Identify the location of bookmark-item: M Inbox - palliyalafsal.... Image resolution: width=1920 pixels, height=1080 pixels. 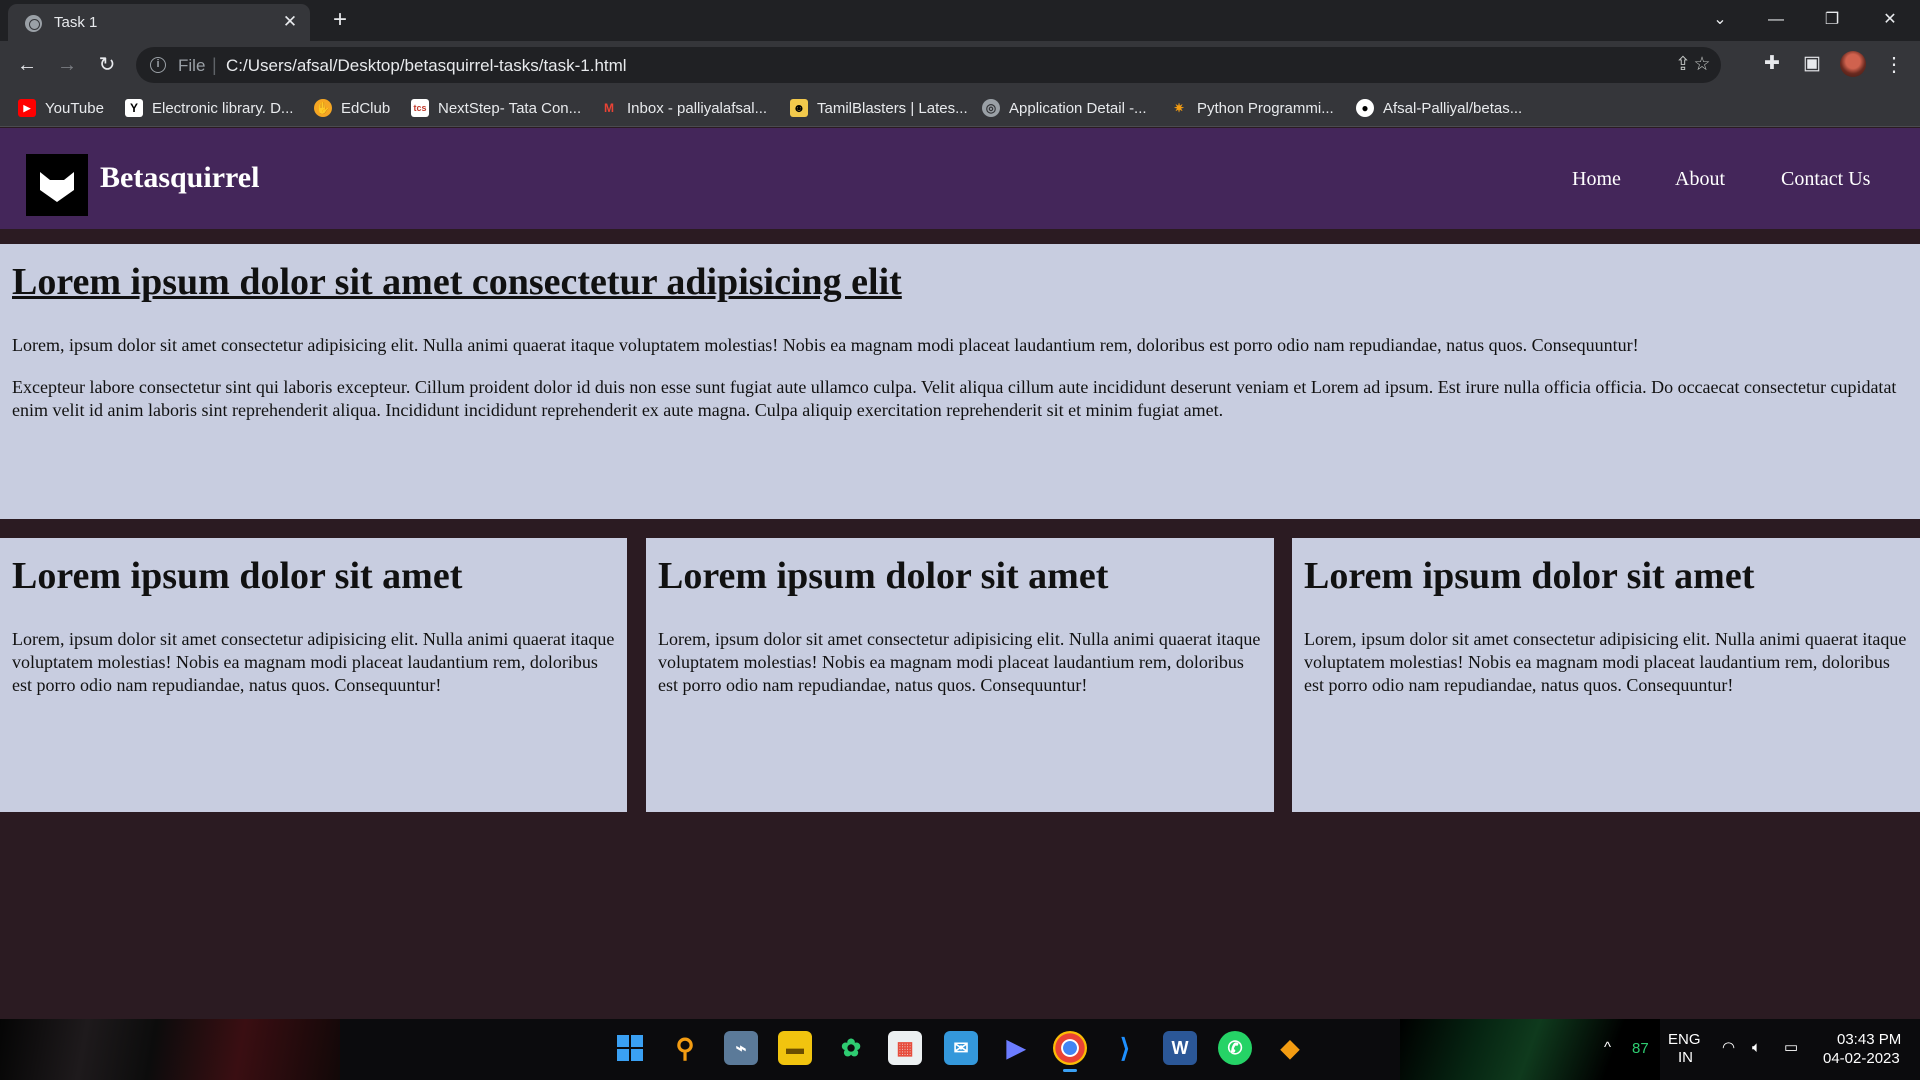
(683, 108).